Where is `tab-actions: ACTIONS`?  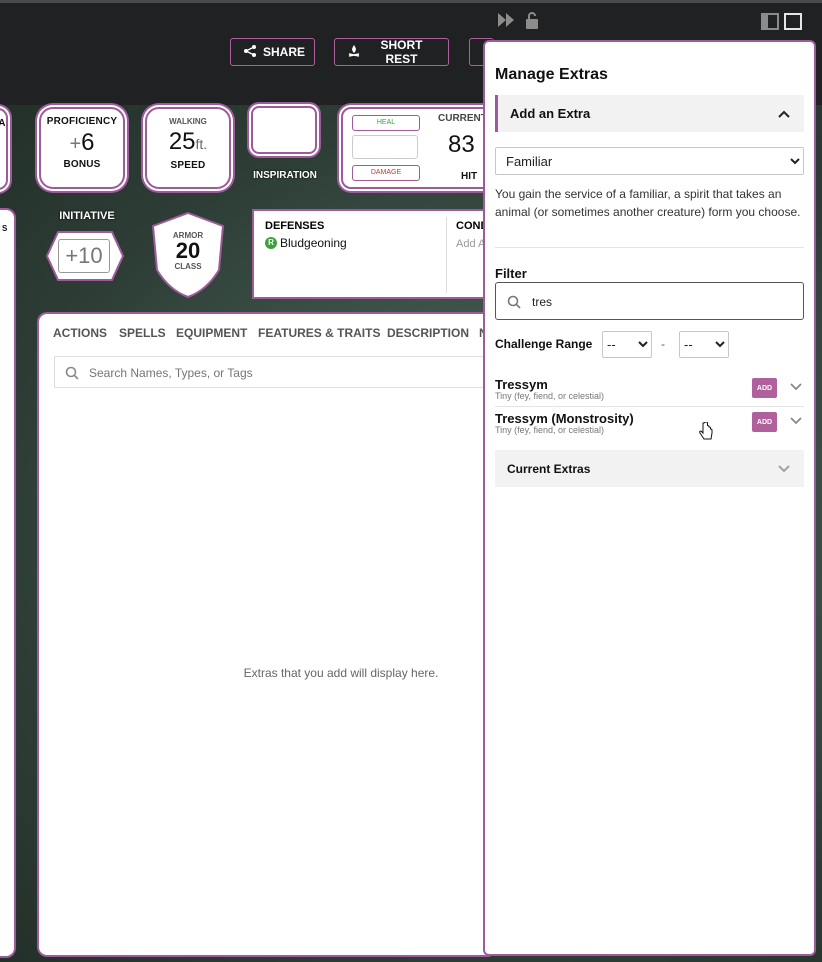 tab-actions: ACTIONS is located at coordinates (80, 333).